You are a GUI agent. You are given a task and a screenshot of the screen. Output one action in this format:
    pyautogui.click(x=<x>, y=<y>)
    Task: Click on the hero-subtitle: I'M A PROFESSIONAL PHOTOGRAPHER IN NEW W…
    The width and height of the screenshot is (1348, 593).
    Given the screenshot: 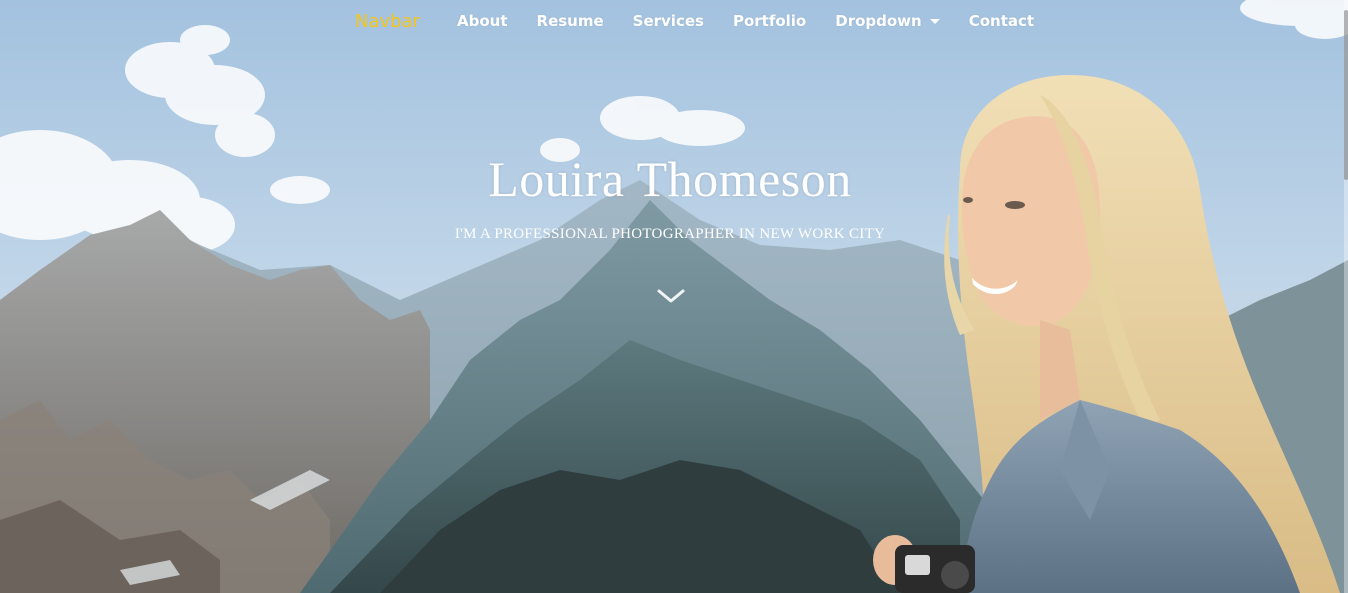 What is the action you would take?
    pyautogui.click(x=670, y=234)
    